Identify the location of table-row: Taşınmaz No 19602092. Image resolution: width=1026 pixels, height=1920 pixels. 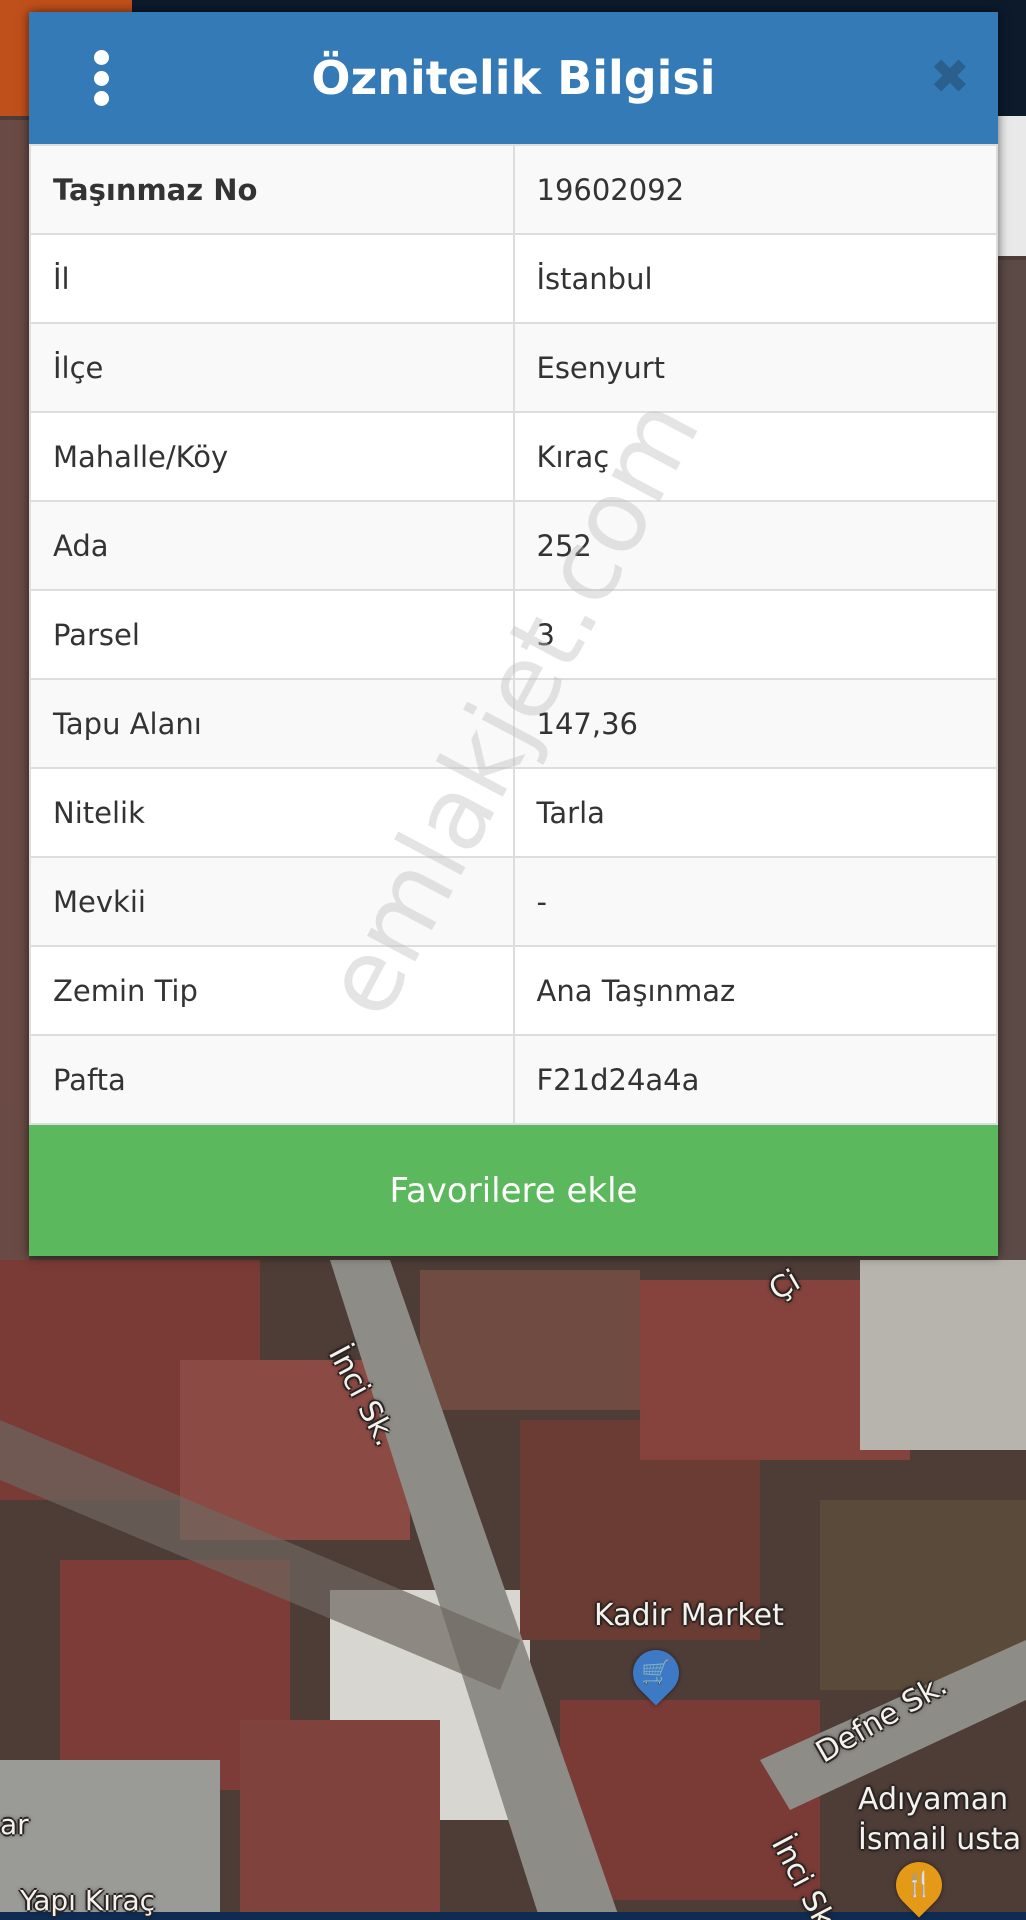
(513, 189).